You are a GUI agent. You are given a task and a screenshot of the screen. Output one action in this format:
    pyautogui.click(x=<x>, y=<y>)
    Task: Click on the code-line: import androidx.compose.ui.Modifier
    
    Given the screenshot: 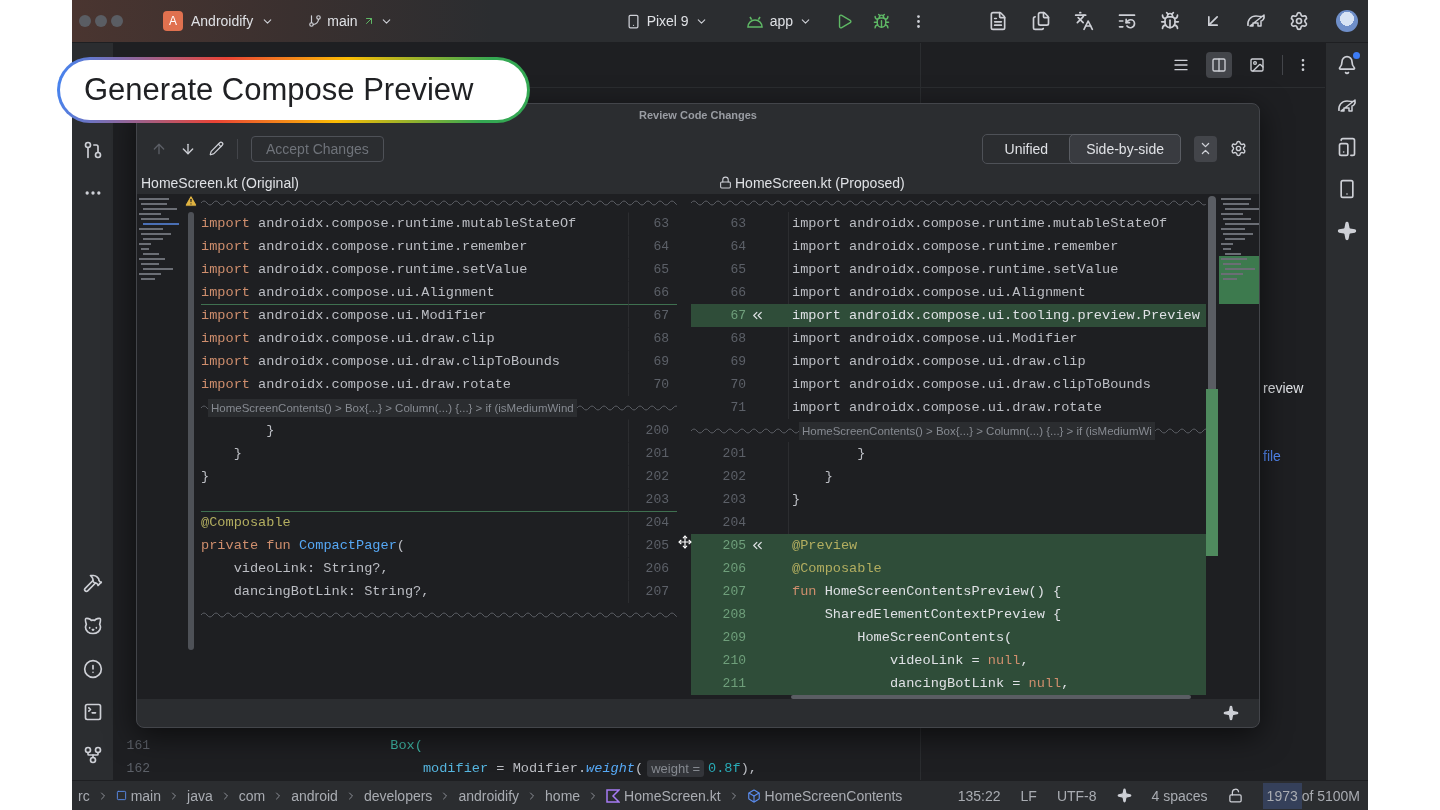 What is the action you would take?
    pyautogui.click(x=997, y=338)
    